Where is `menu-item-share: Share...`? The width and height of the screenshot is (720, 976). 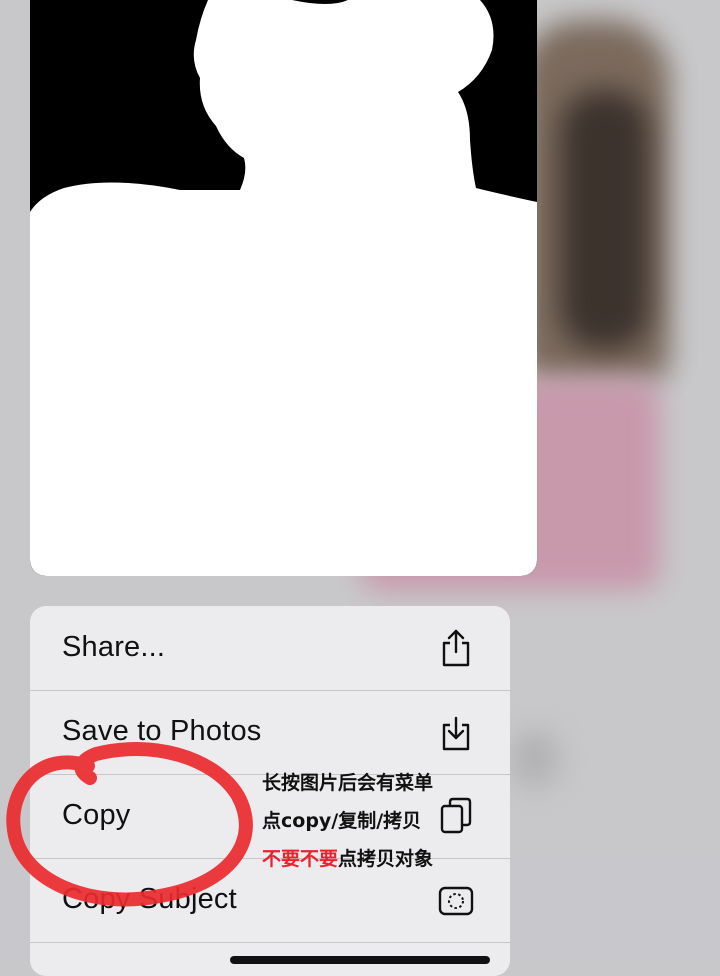 menu-item-share: Share... is located at coordinates (270, 648).